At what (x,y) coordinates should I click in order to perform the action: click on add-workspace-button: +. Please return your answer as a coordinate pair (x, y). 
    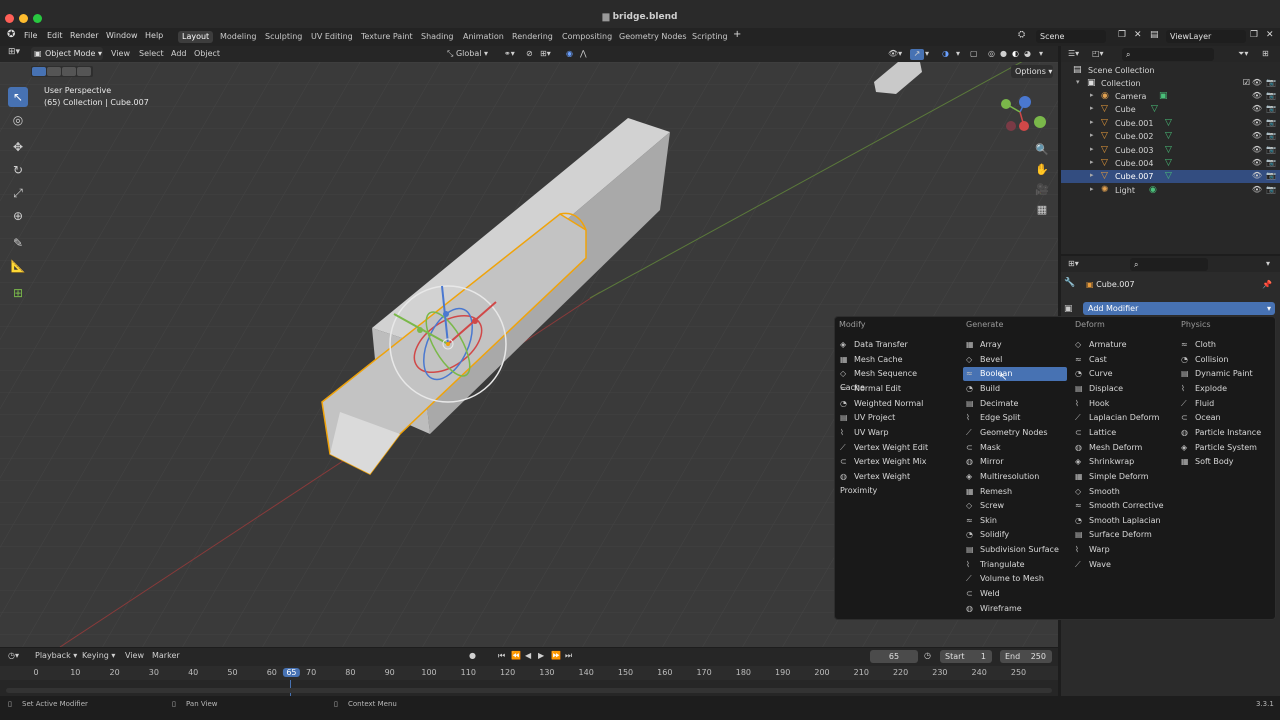
    Looking at the image, I should click on (737, 34).